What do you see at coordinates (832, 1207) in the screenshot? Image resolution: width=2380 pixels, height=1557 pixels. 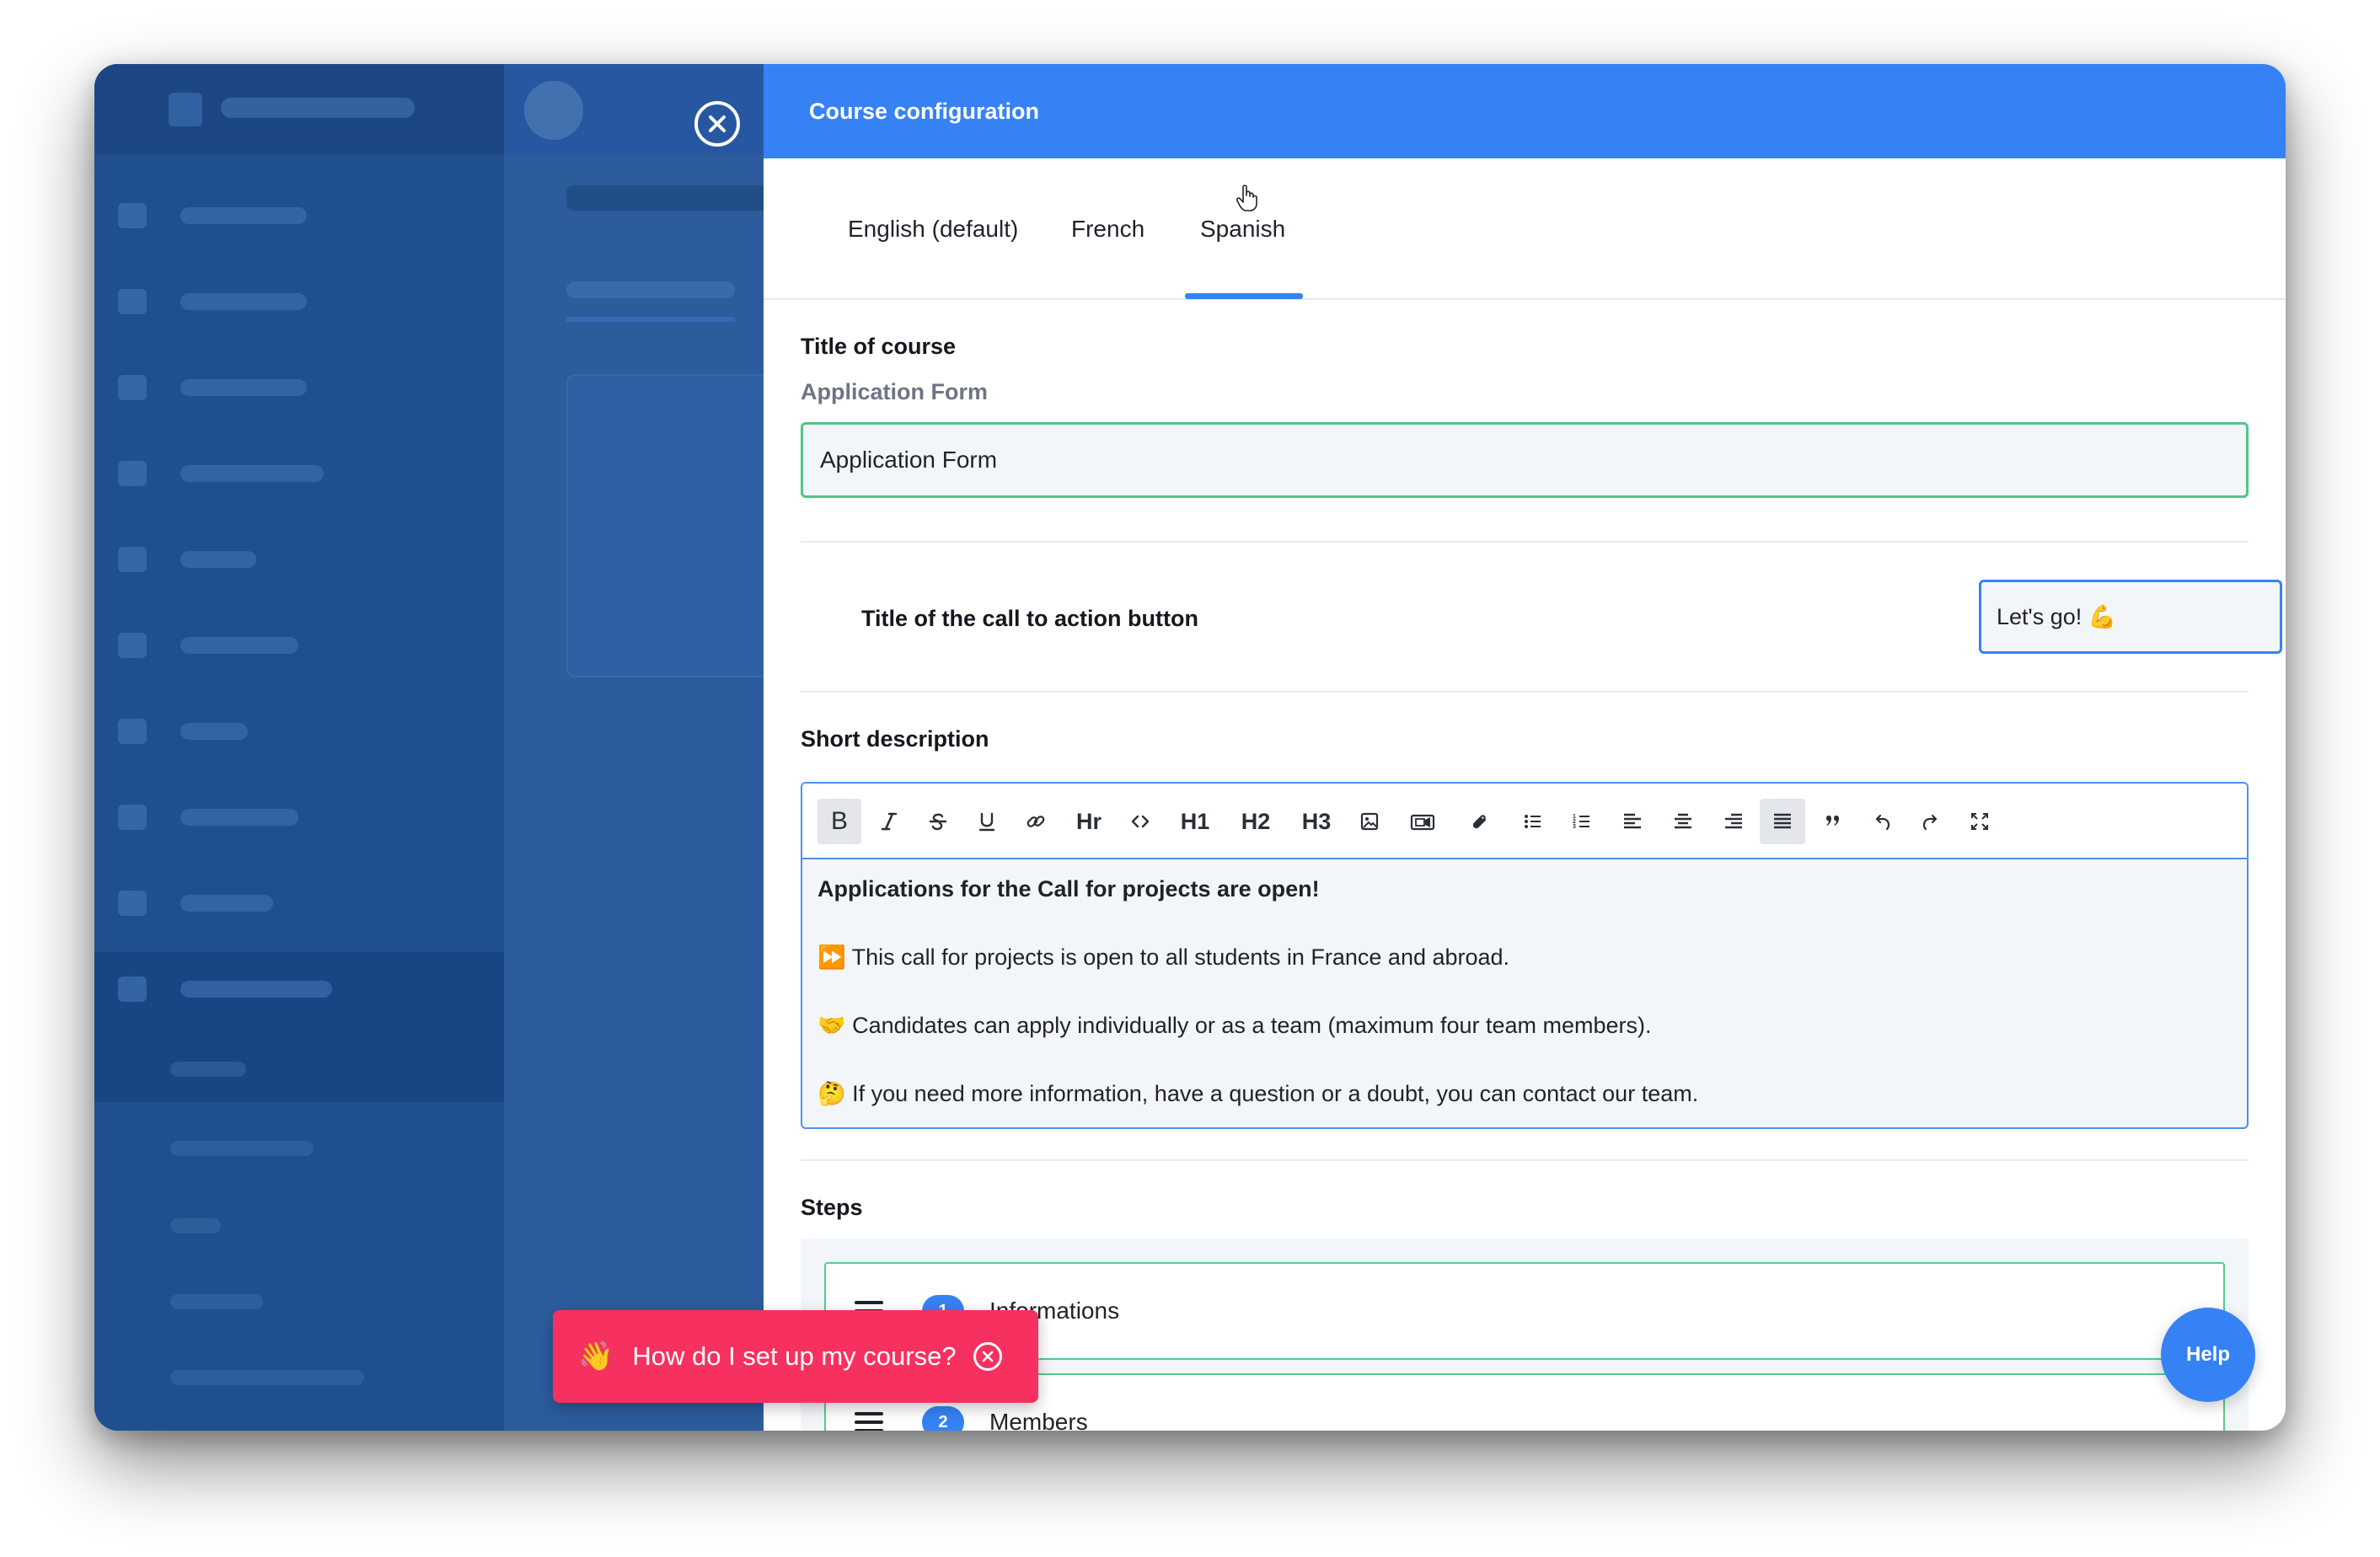 I see `steps-label: Steps` at bounding box center [832, 1207].